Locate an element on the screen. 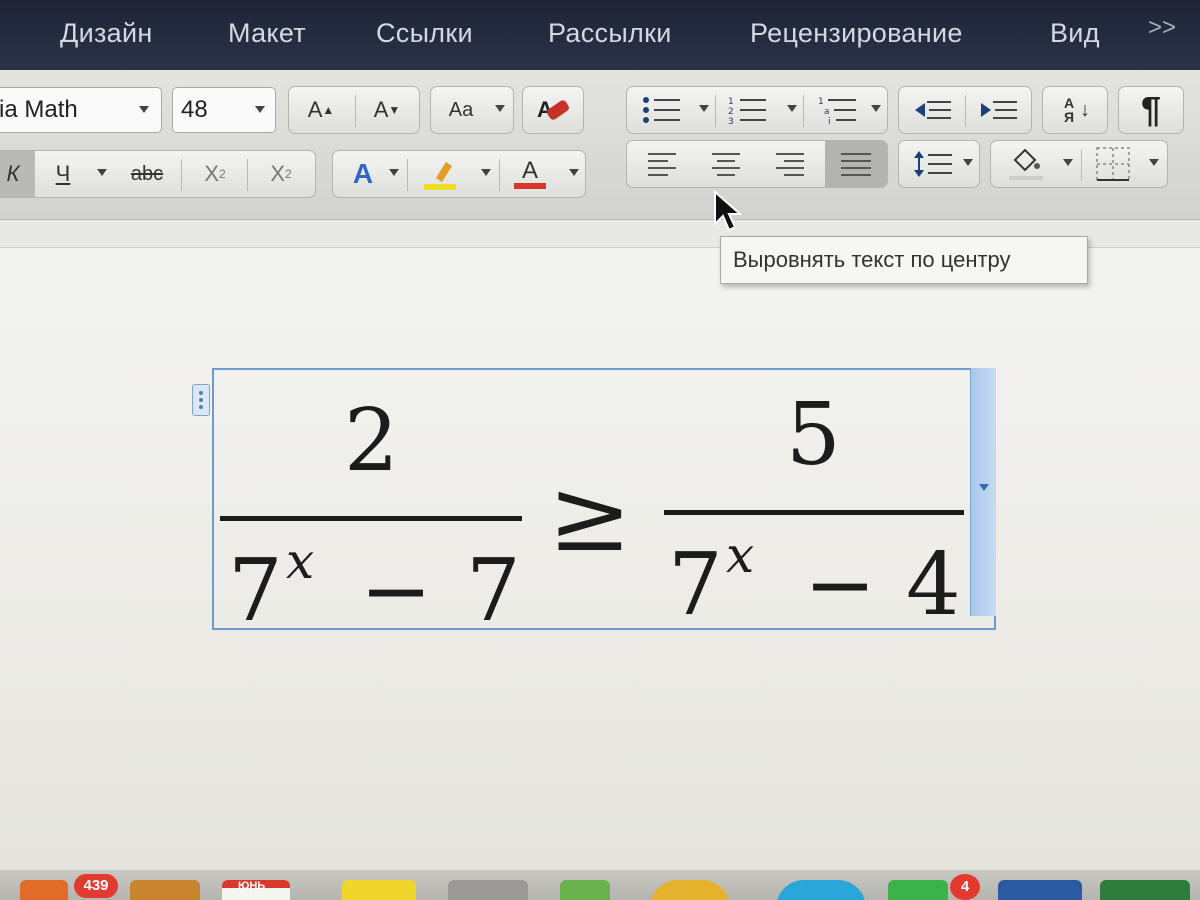  tab-layout: Макет is located at coordinates (267, 33).